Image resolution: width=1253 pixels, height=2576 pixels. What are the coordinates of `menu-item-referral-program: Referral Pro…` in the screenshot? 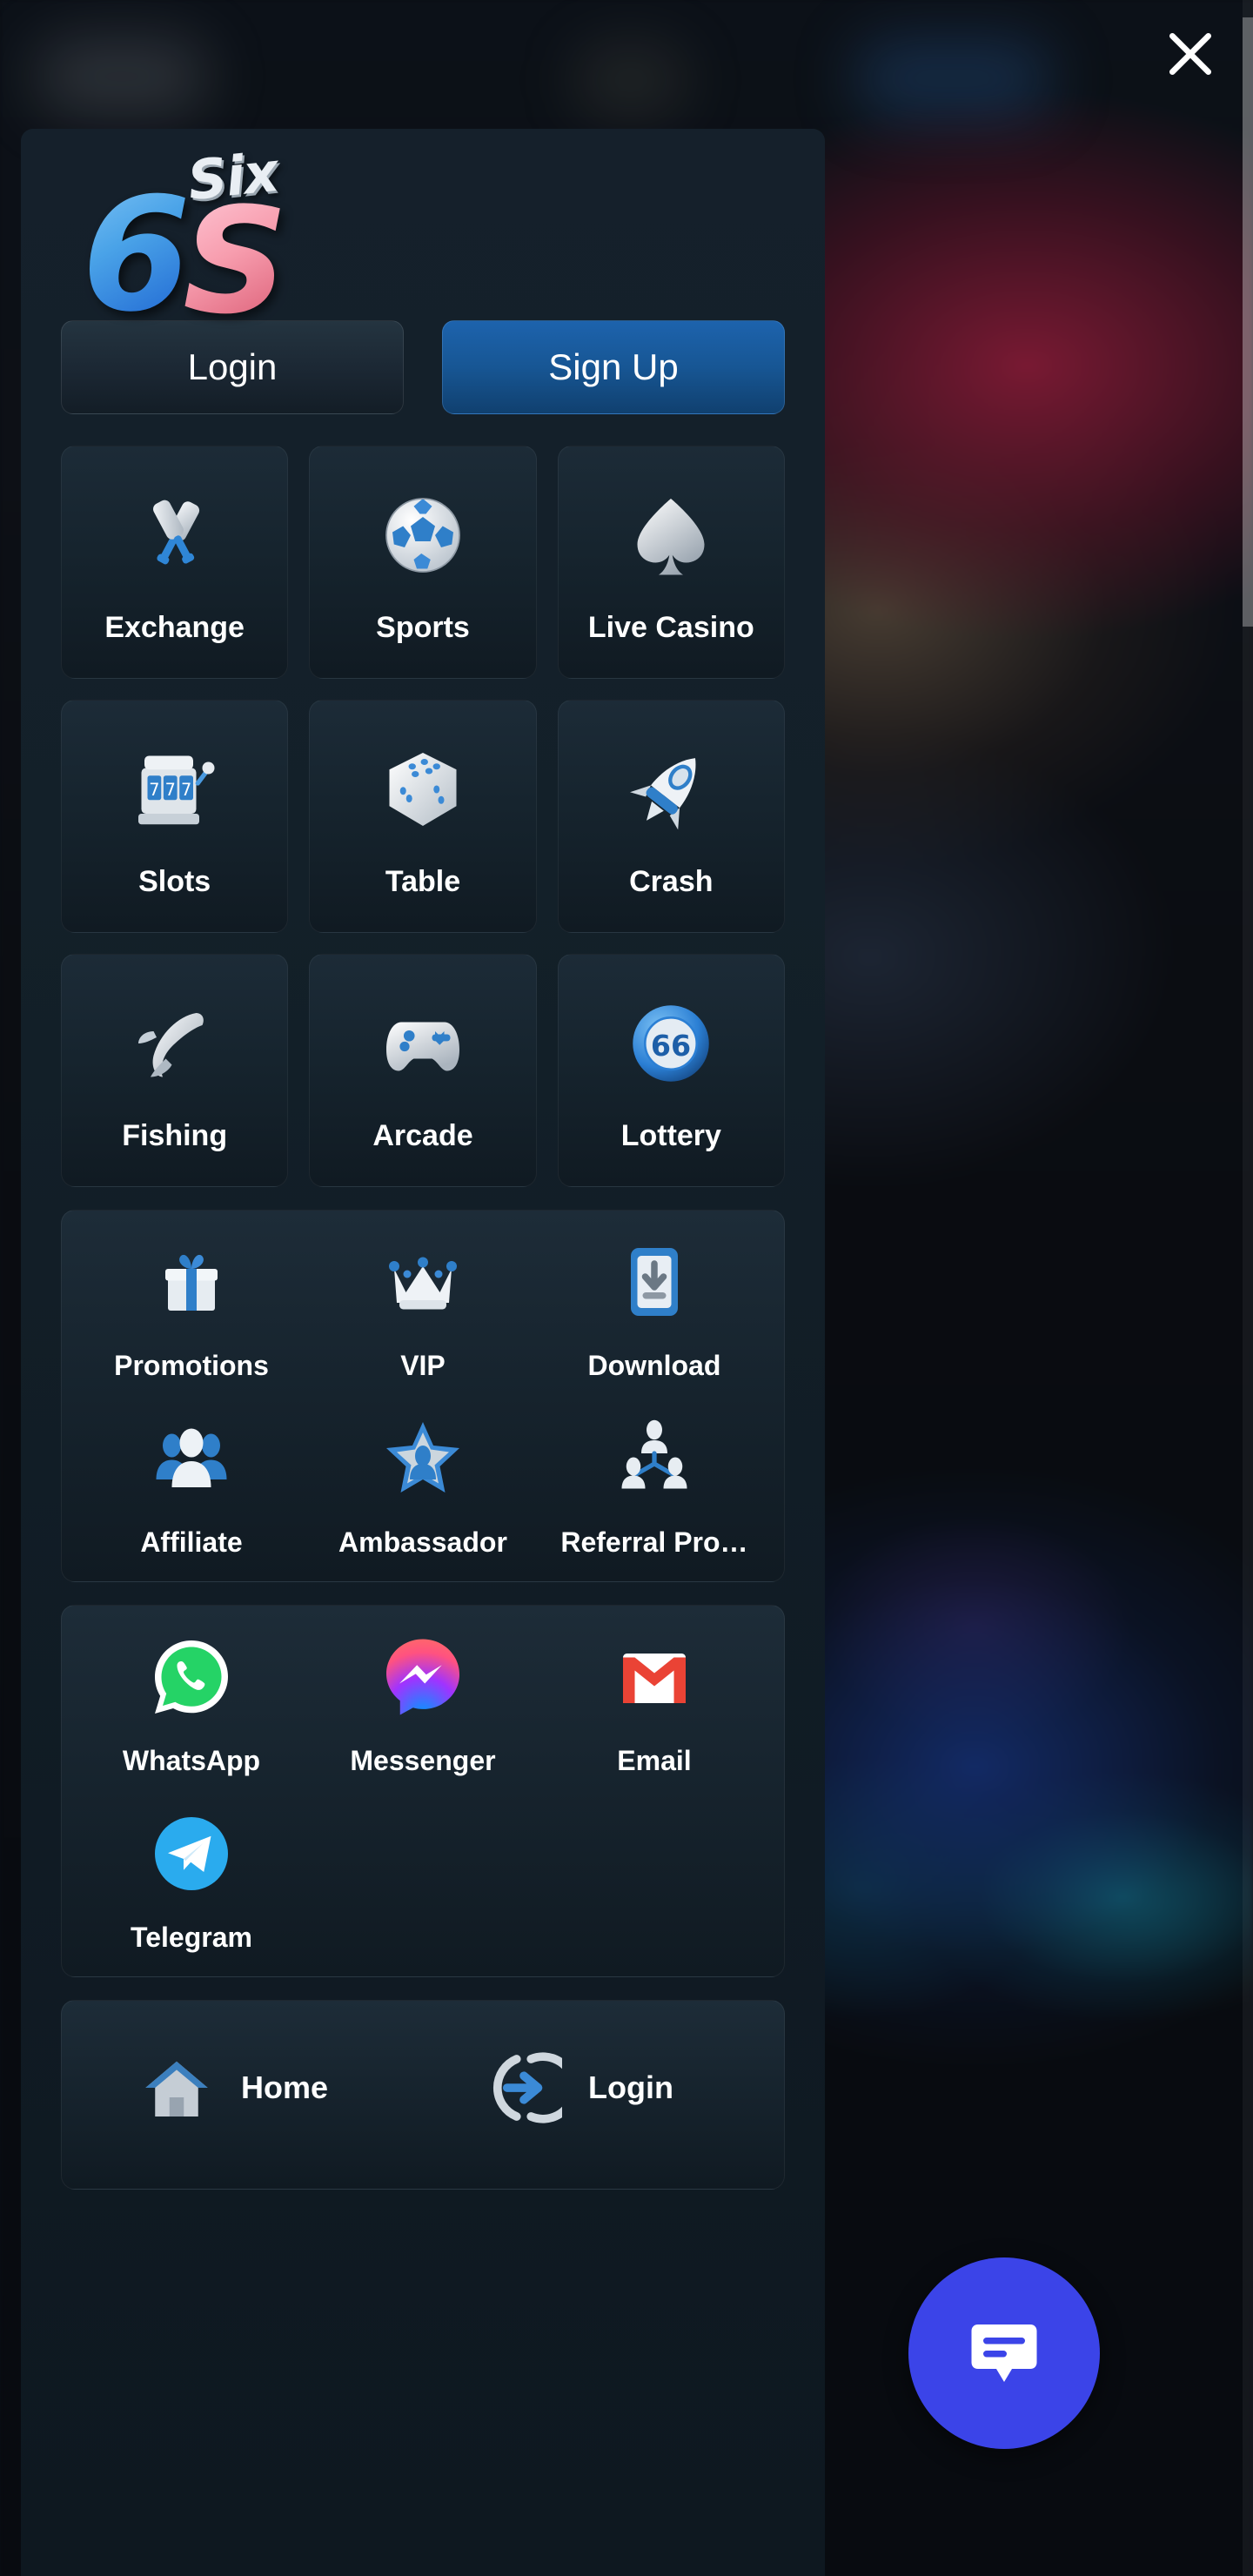 It's located at (654, 1486).